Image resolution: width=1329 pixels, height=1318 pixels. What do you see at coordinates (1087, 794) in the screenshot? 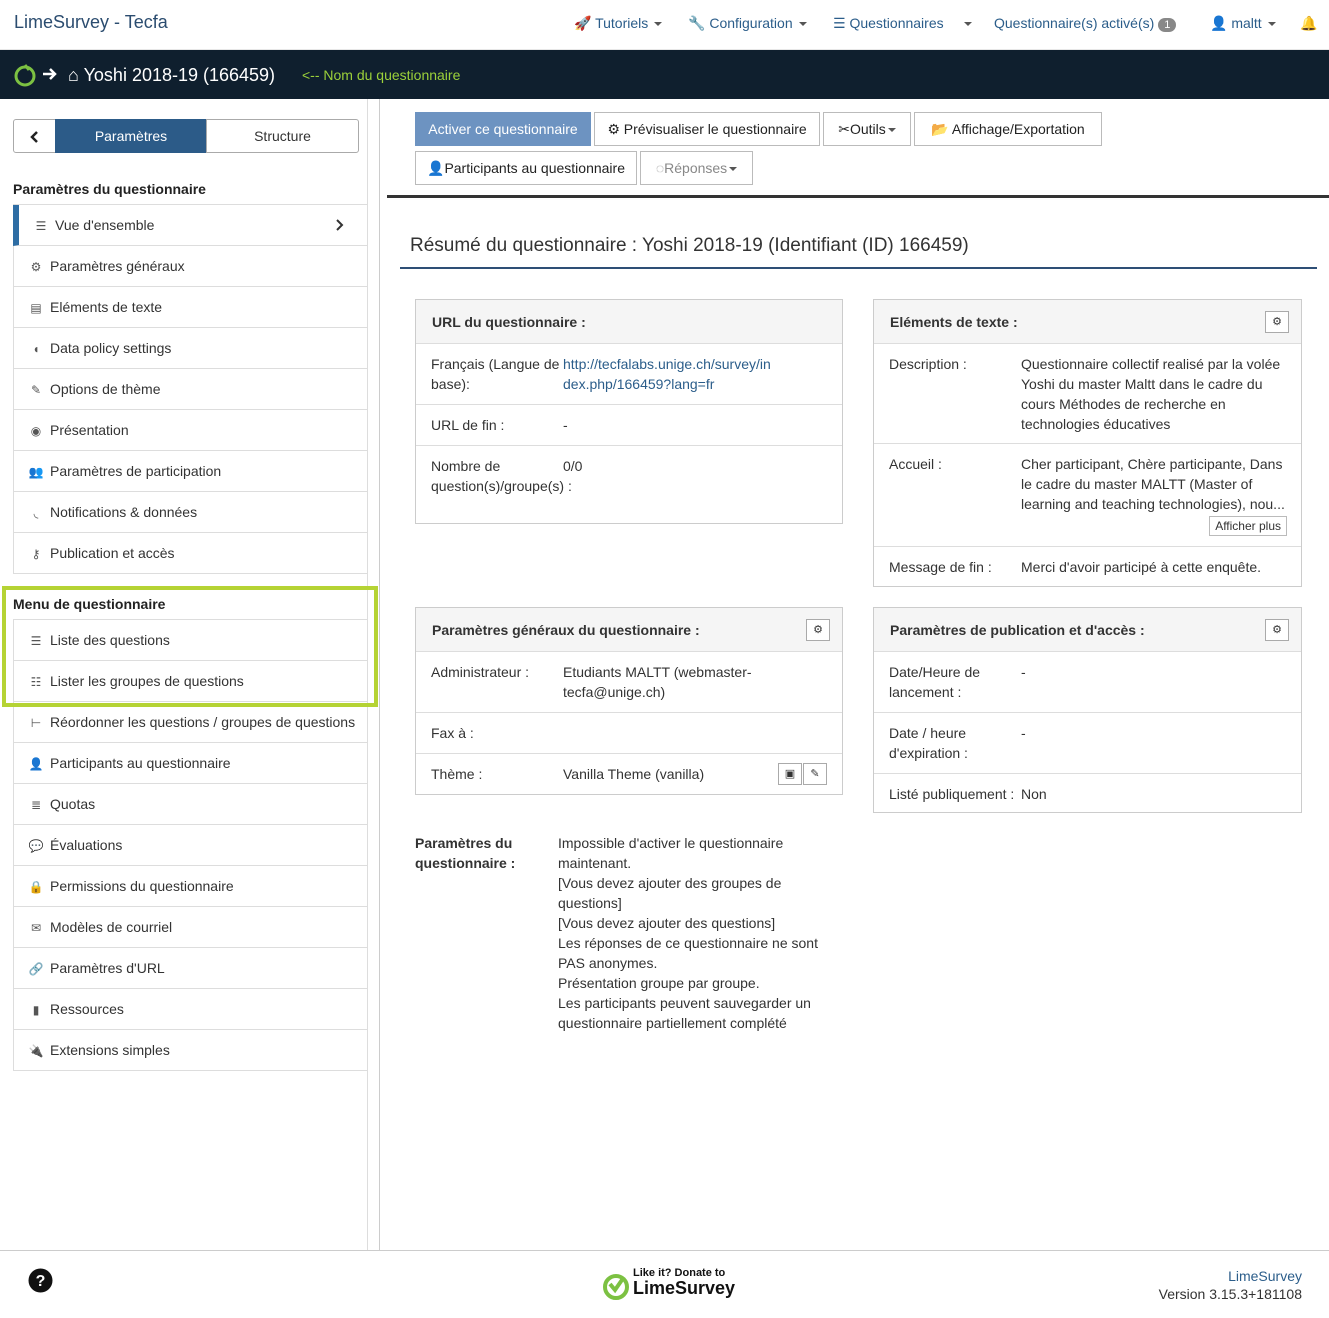
I see `publication-row-listed: Listé publiquement : Non` at bounding box center [1087, 794].